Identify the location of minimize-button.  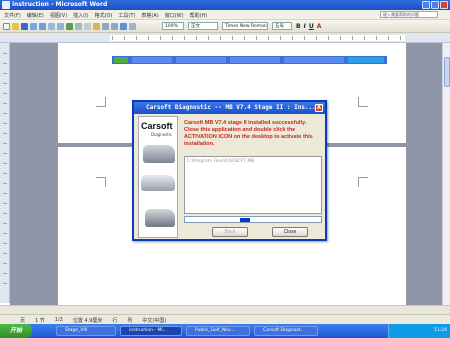
(426, 5).